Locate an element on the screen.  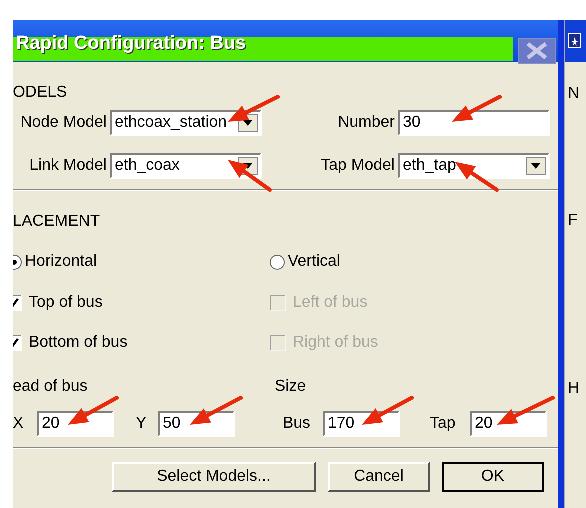
input-field: 20 is located at coordinates (75, 424).